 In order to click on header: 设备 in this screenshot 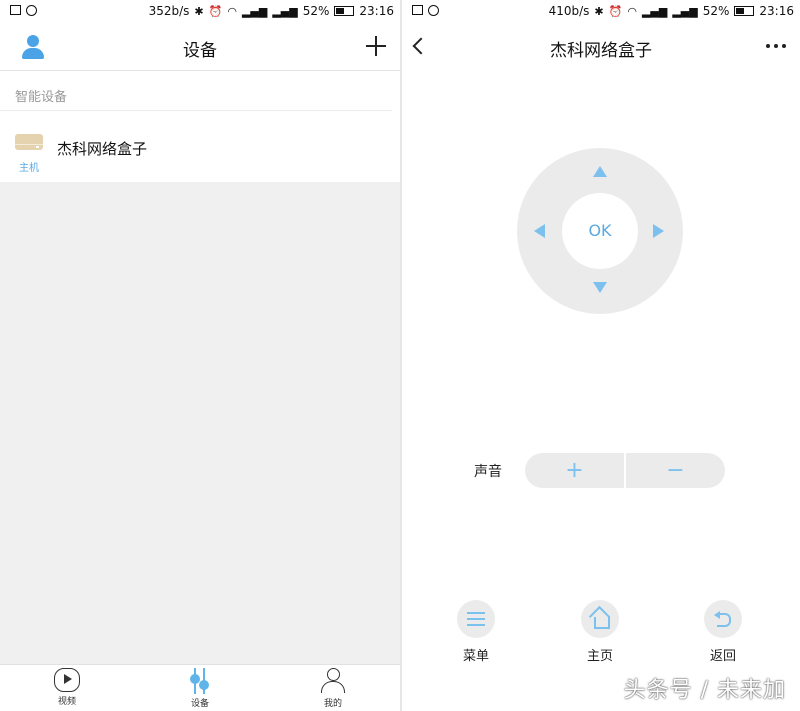, I will do `click(200, 47)`.